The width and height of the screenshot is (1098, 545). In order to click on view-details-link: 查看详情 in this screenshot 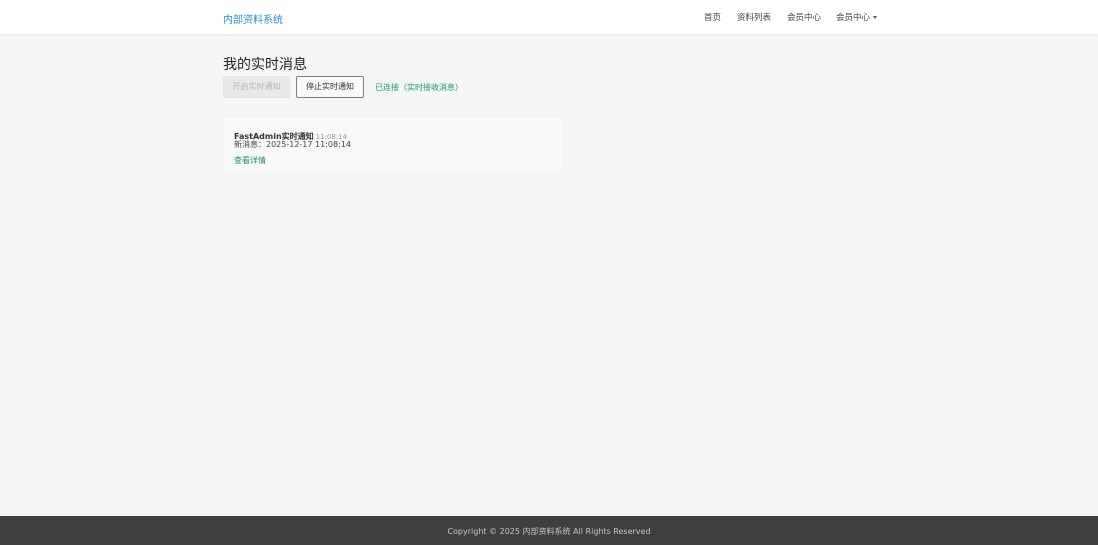, I will do `click(250, 160)`.